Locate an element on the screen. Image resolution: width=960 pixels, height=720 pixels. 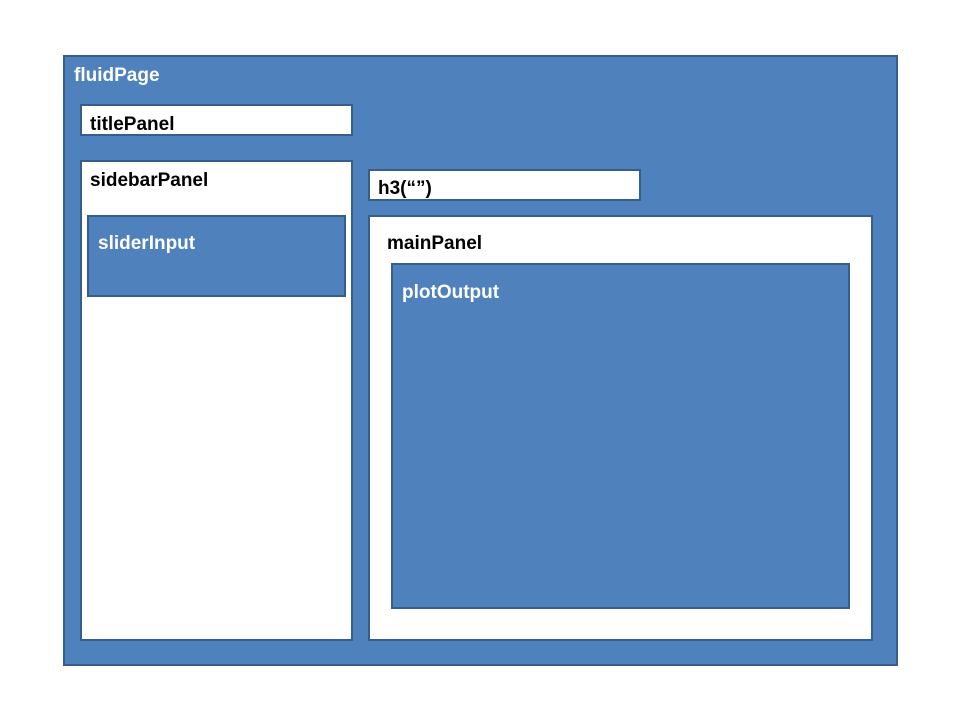
plot-output-label: plotOutput is located at coordinates (451, 292).